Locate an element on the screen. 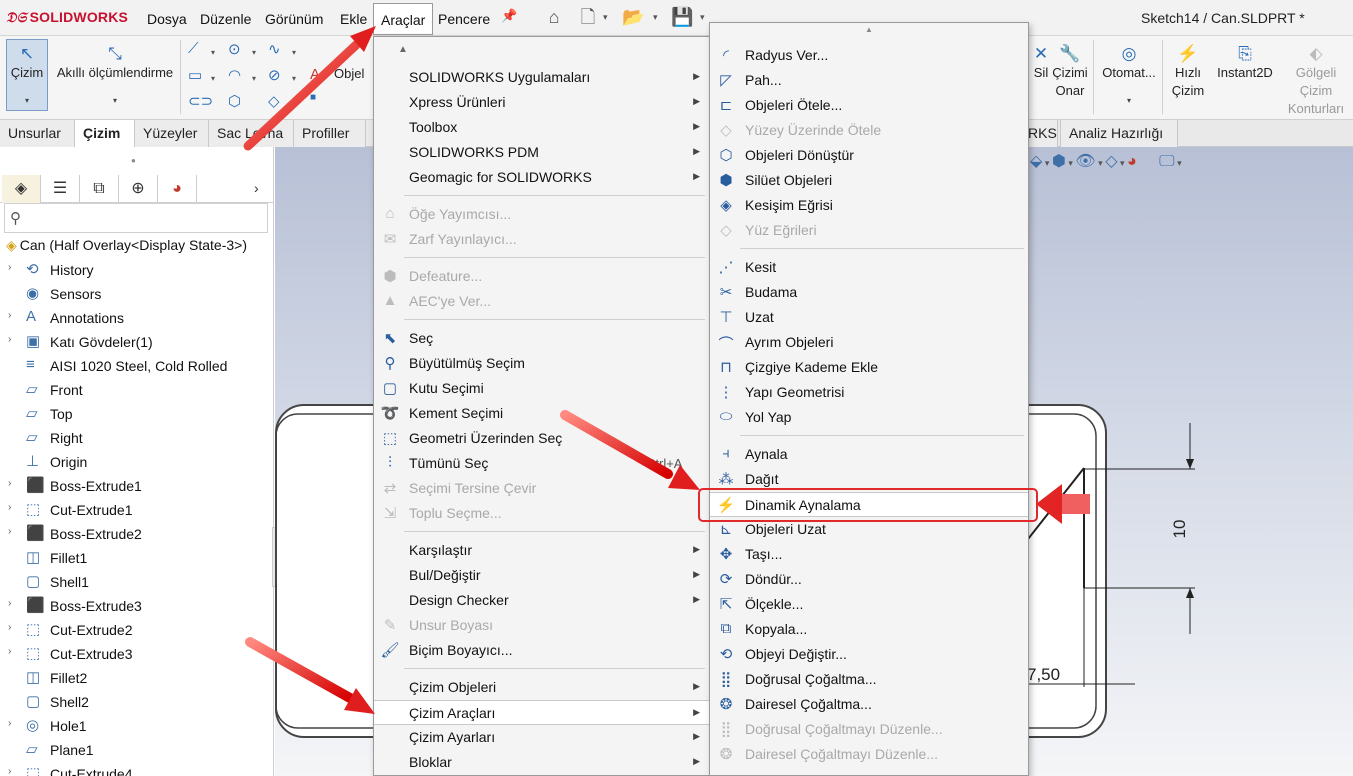 The height and width of the screenshot is (776, 1353). tools-menu-item: Karşılaştır ▶ is located at coordinates (541, 550).